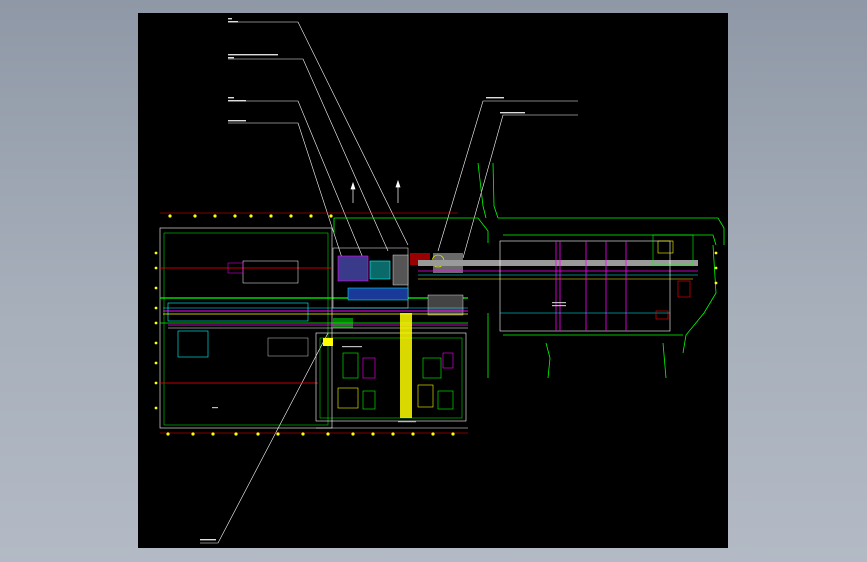 The width and height of the screenshot is (867, 562). I want to click on drawing-annotations, so click(389, 362).